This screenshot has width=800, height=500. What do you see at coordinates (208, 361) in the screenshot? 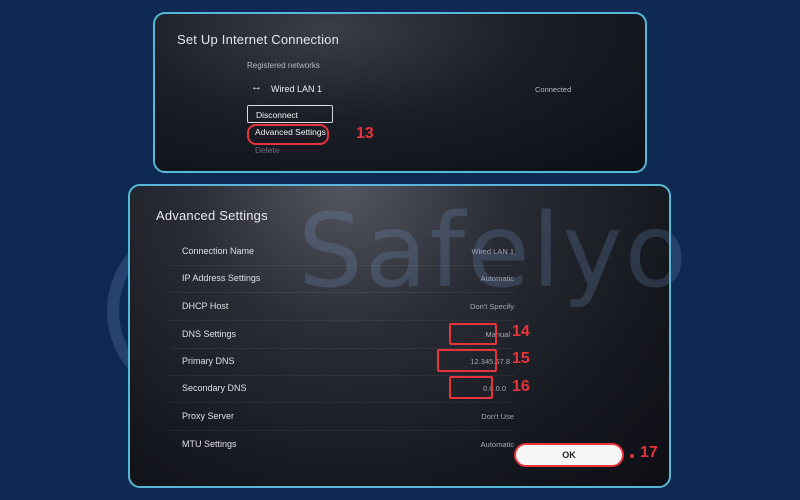
I see `row-label: Primary DNS` at bounding box center [208, 361].